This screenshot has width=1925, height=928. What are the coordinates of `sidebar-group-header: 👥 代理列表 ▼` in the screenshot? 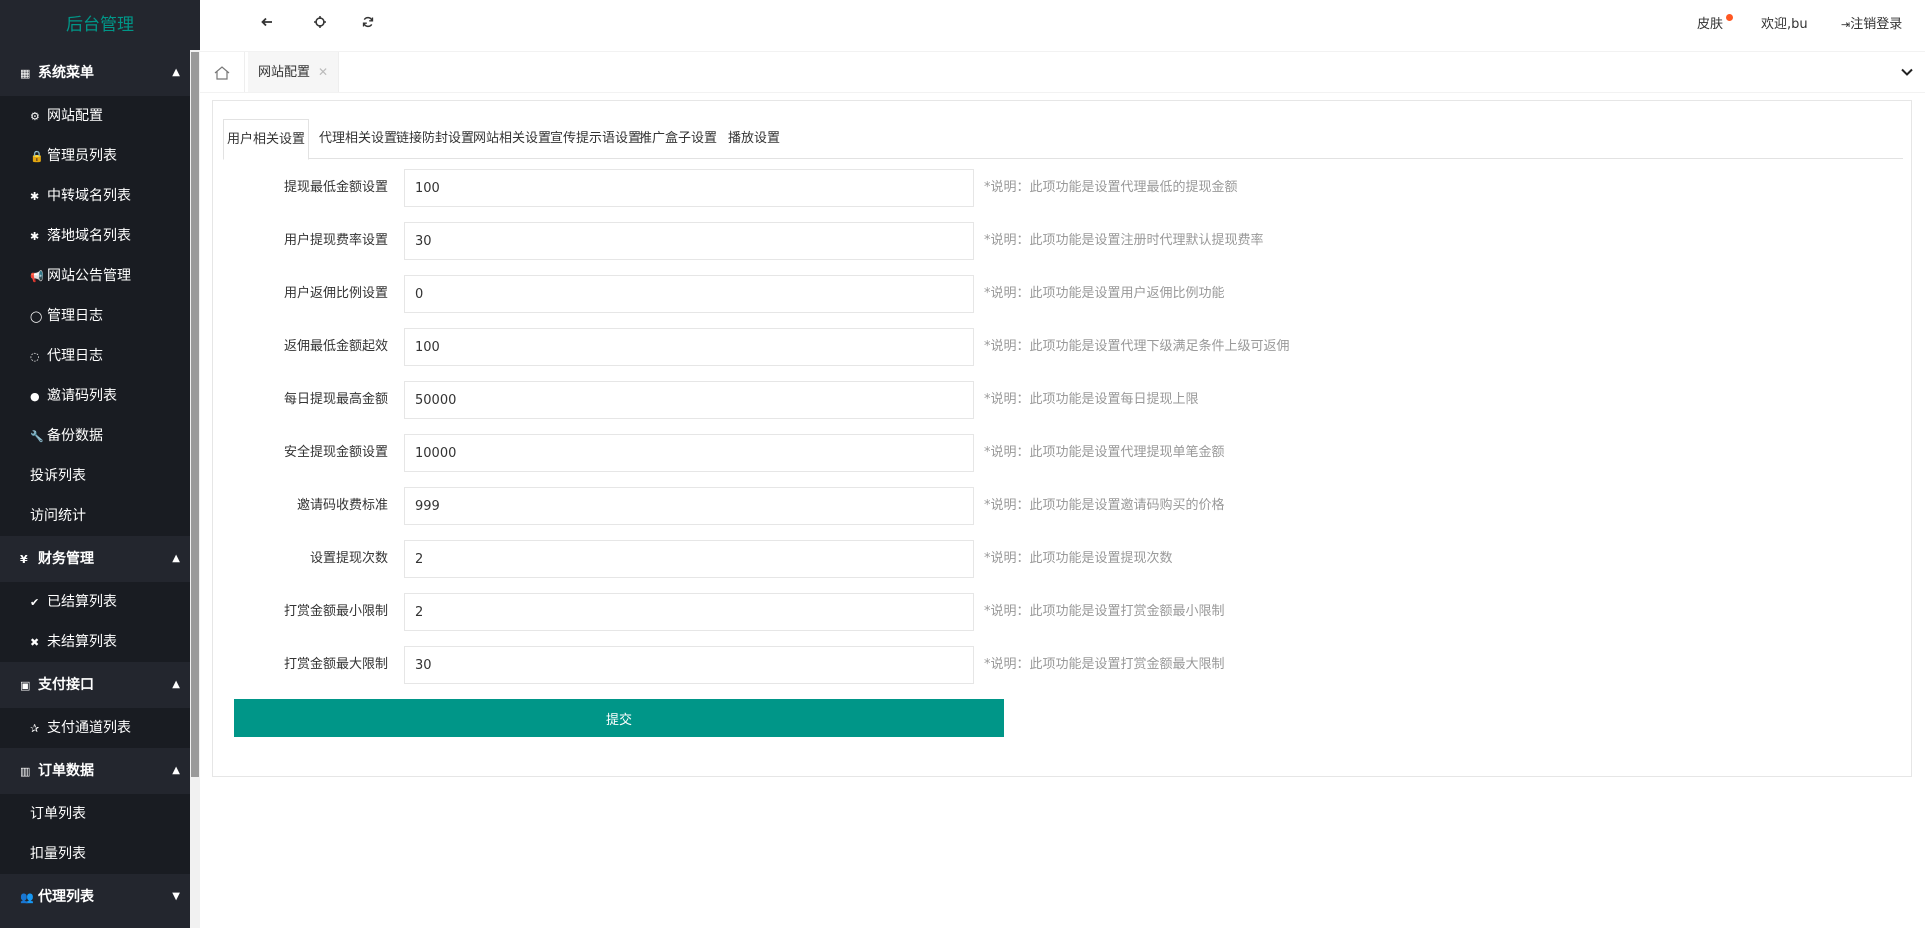 It's located at (95, 897).